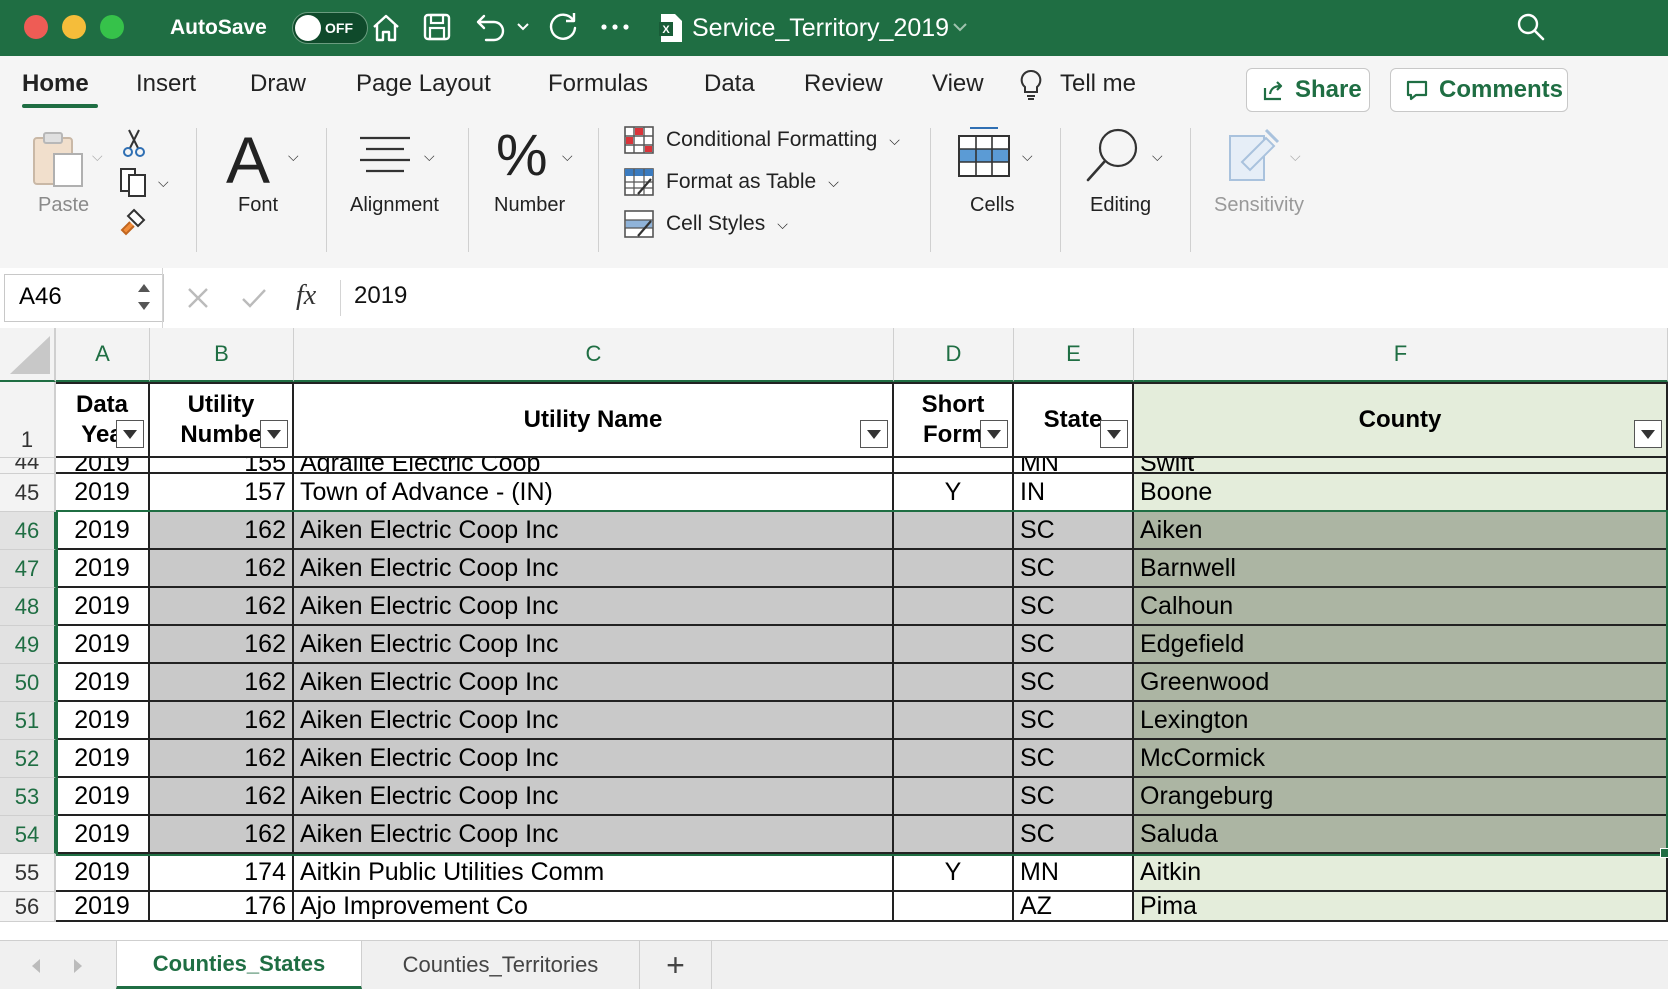 The width and height of the screenshot is (1668, 989). Describe the element at coordinates (134, 143) in the screenshot. I see `cut-icon` at that location.